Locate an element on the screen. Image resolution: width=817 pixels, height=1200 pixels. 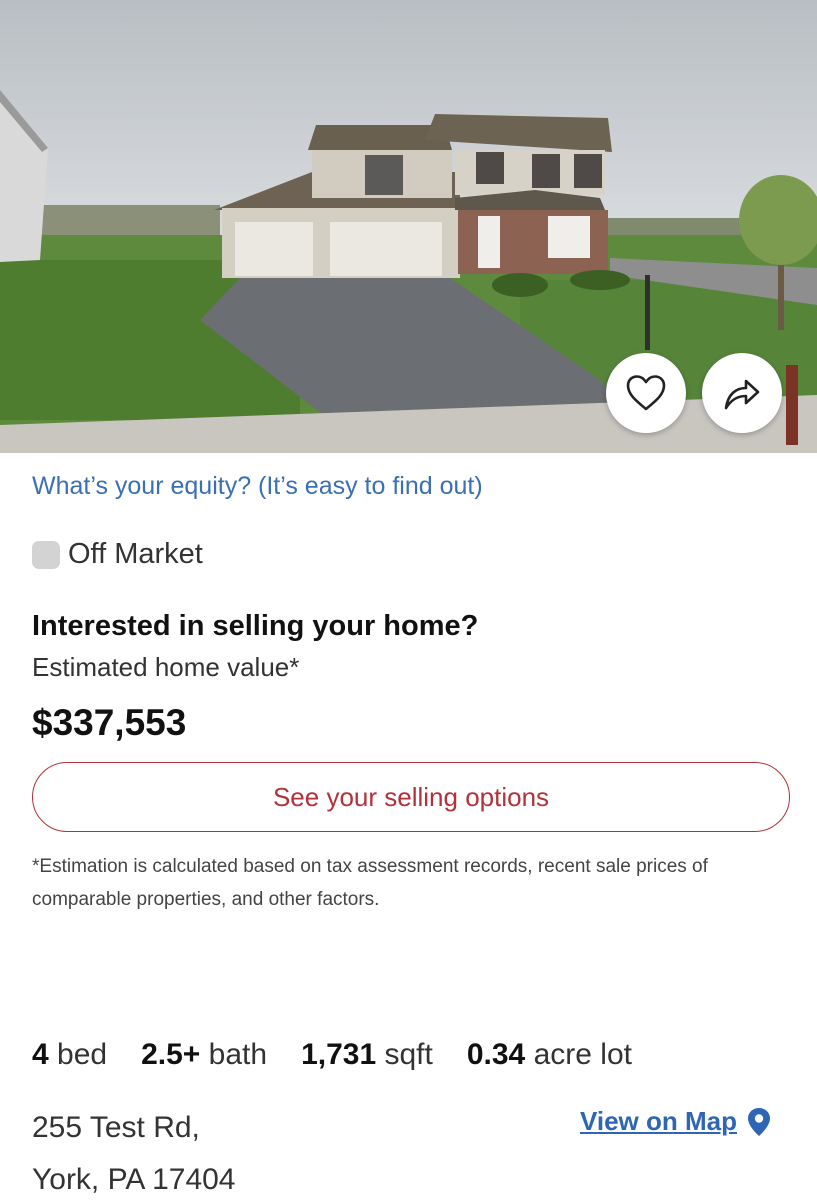
fact-value: 0.34 is located at coordinates (496, 1054).